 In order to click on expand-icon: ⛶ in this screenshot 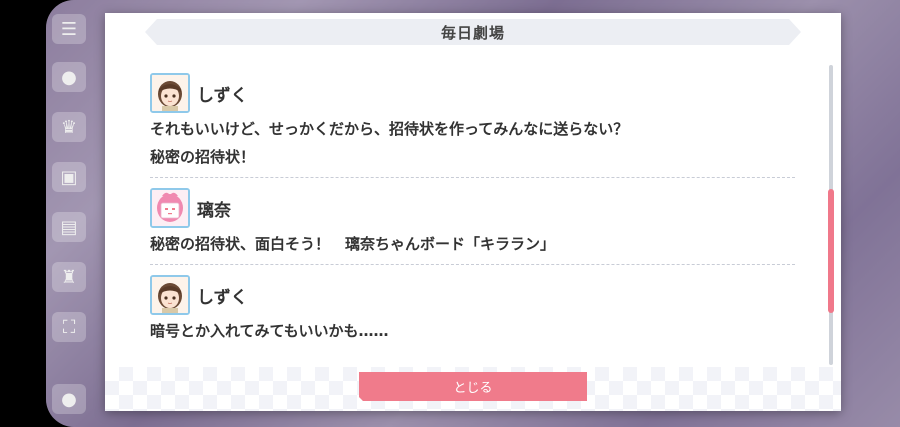, I will do `click(69, 327)`.